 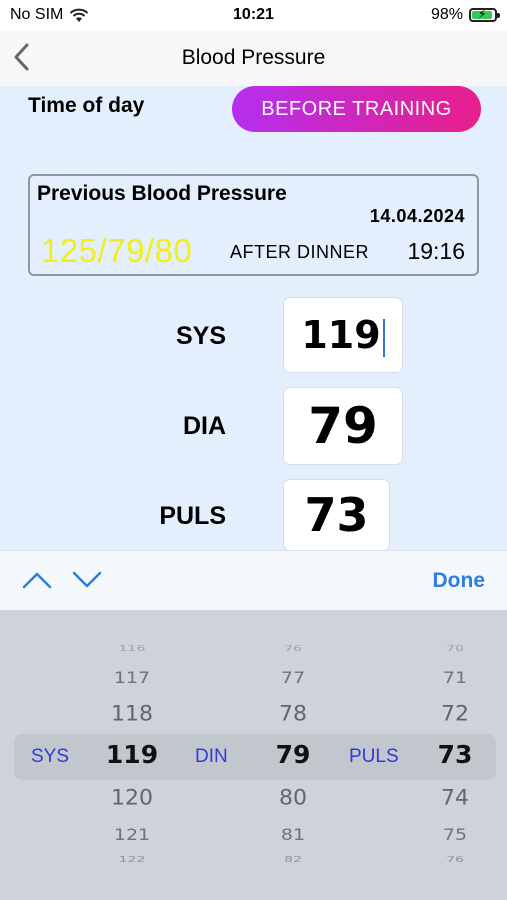 I want to click on charging-bolt-icon: ⚡, so click(x=482, y=14).